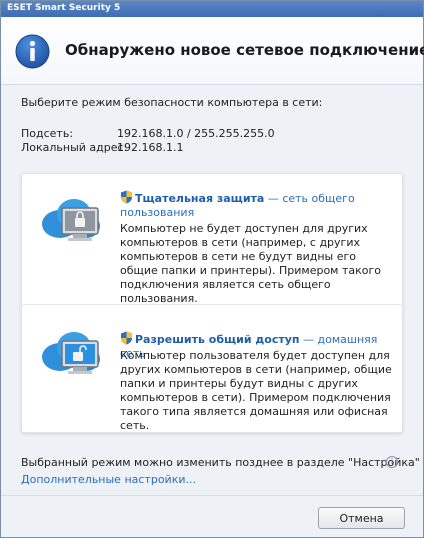  Describe the element at coordinates (361, 518) in the screenshot. I see `cancel-button: Отмена` at that location.